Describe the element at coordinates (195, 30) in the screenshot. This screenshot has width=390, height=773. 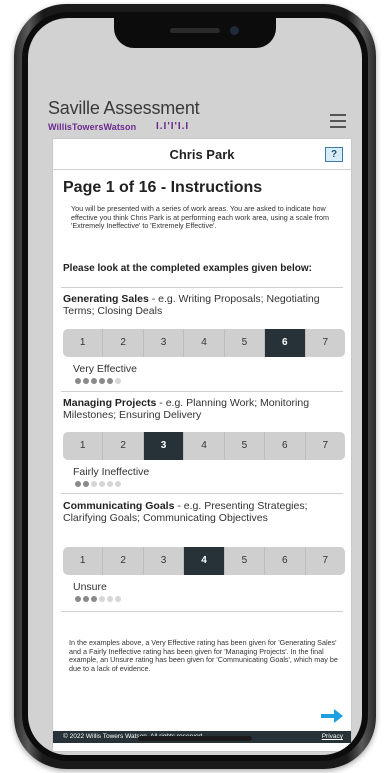
I see `speaker-grille` at that location.